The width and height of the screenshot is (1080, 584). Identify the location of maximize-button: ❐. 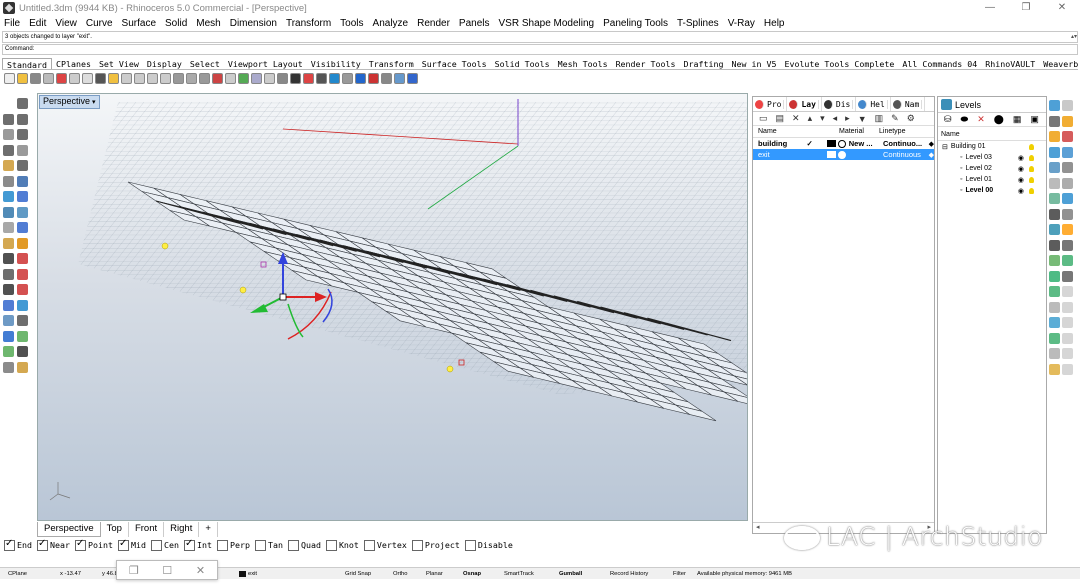
(1026, 8).